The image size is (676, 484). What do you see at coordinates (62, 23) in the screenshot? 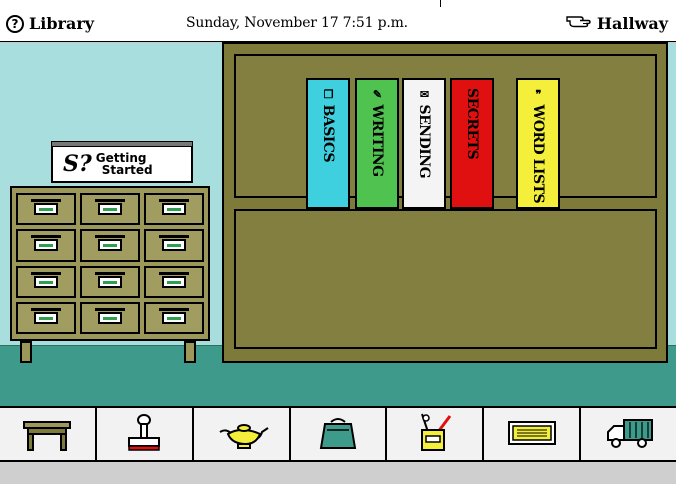
I see `page-title: Library` at bounding box center [62, 23].